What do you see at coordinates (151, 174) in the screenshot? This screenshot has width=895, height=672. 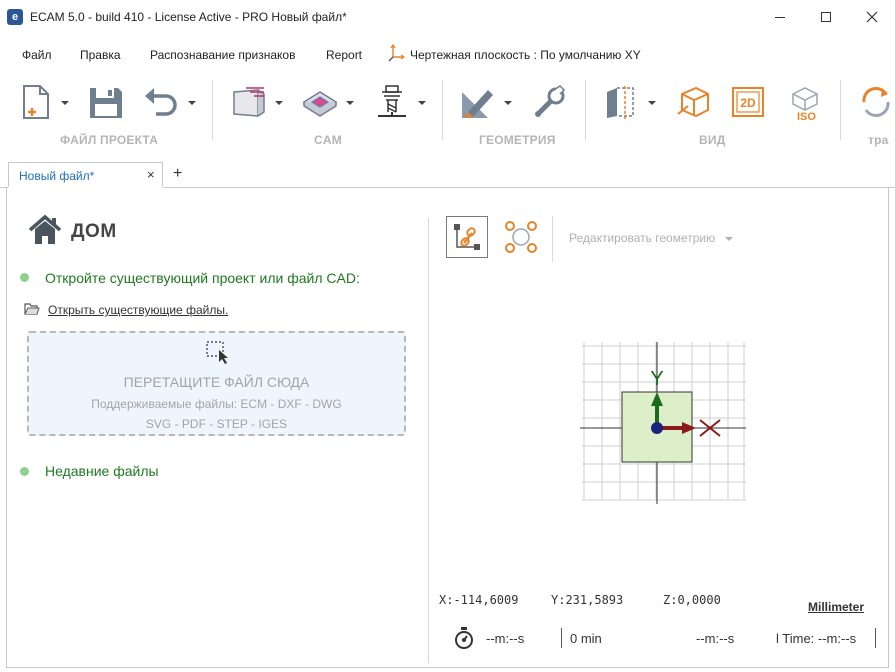 I see `tab-close-icon: ×` at bounding box center [151, 174].